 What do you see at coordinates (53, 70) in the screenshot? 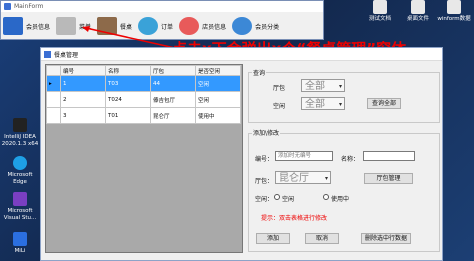
I see `row-header-corner` at bounding box center [53, 70].